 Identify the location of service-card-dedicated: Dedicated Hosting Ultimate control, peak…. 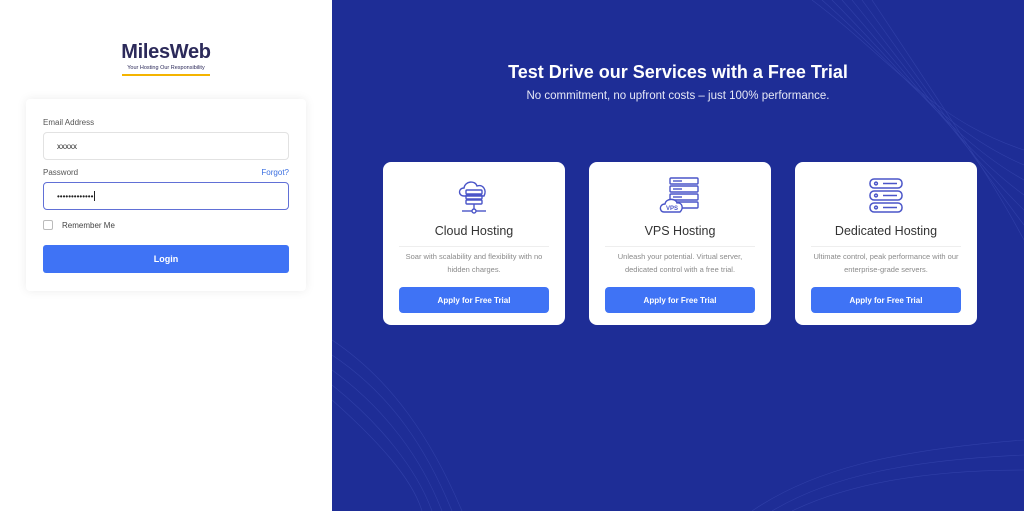
(886, 243).